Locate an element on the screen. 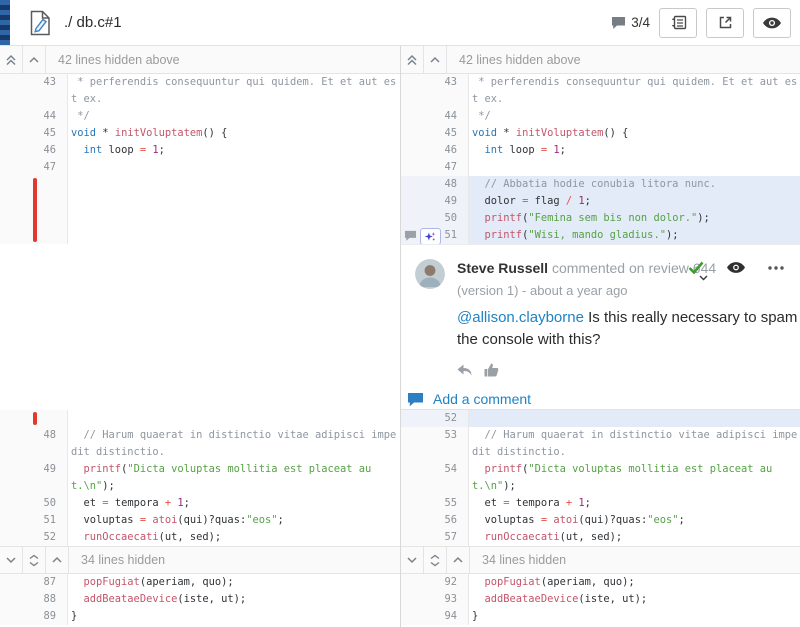 The image size is (800, 627). code-line: 52 is located at coordinates (600, 418).